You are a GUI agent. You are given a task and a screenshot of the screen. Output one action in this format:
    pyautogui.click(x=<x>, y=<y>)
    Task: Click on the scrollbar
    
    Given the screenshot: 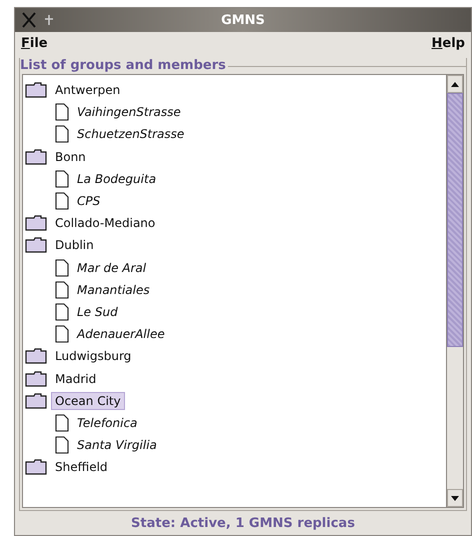 What is the action you would take?
    pyautogui.click(x=454, y=291)
    